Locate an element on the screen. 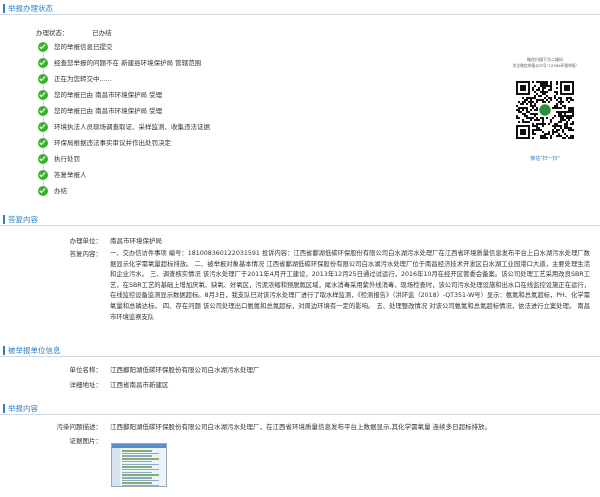  unit-address-value: 江西省南昌市新建区 is located at coordinates (139, 385).